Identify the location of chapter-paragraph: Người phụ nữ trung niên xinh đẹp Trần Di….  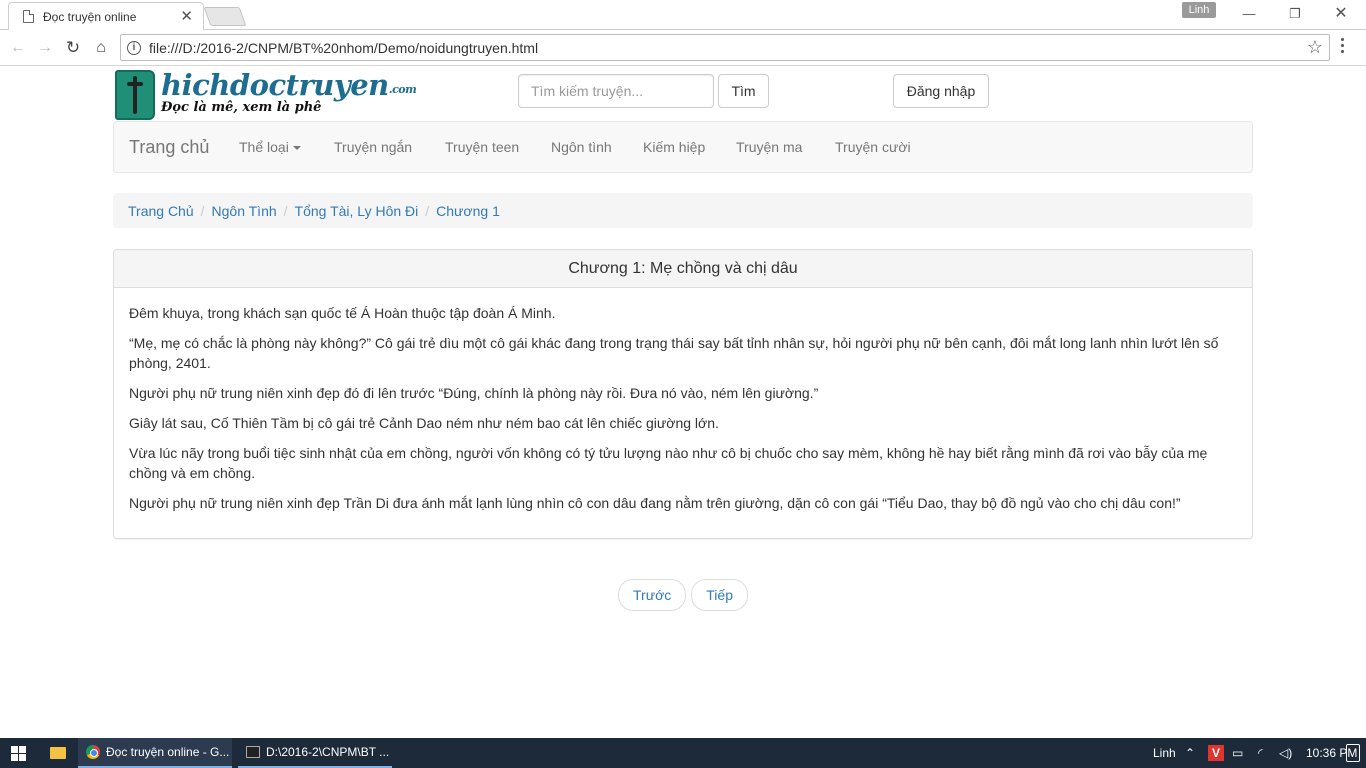
(655, 503).